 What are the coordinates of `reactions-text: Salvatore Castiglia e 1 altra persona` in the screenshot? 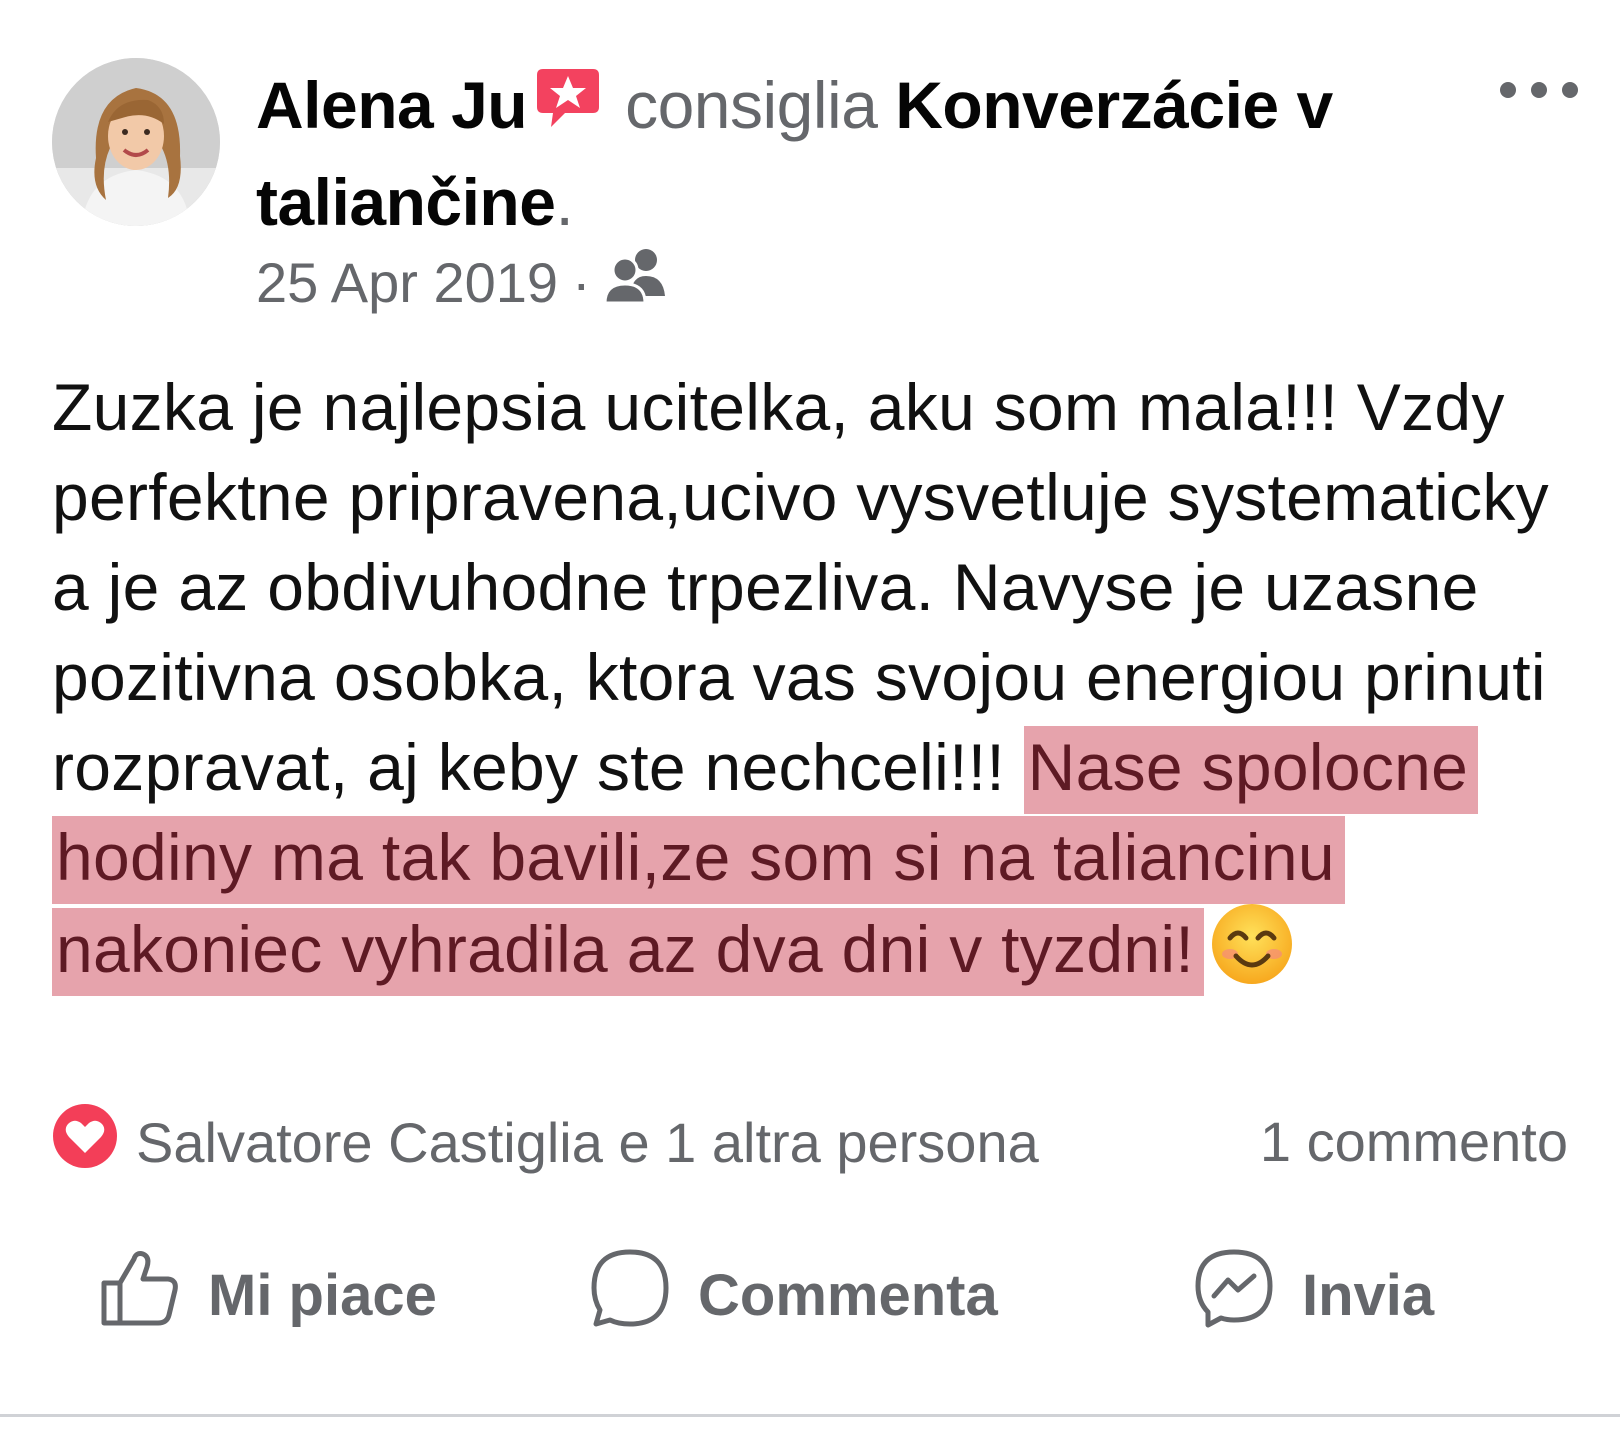 It's located at (587, 1142).